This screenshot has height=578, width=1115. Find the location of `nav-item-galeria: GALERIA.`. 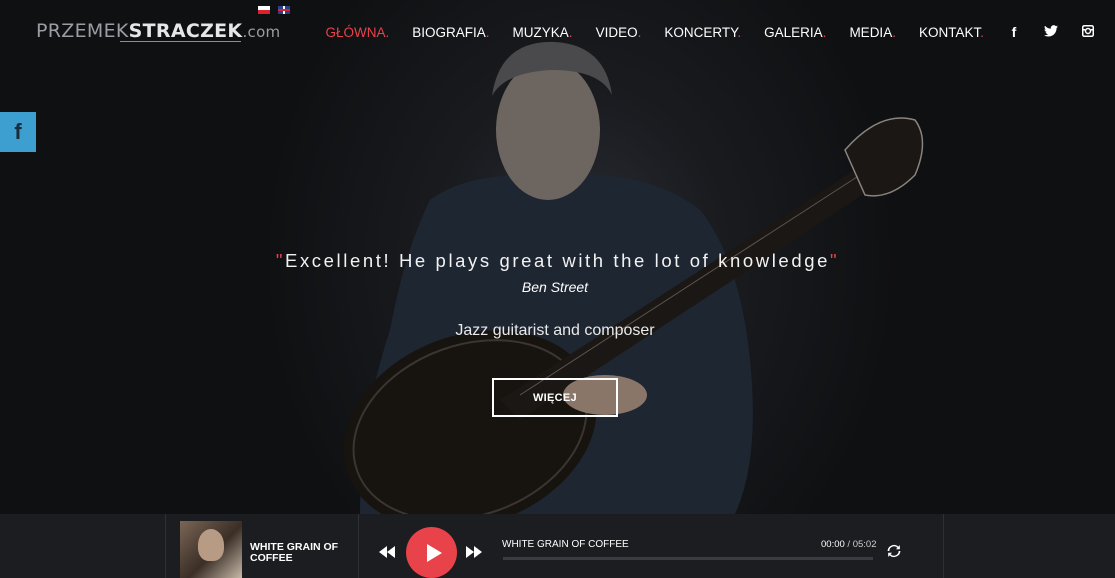

nav-item-galeria: GALERIA. is located at coordinates (795, 32).